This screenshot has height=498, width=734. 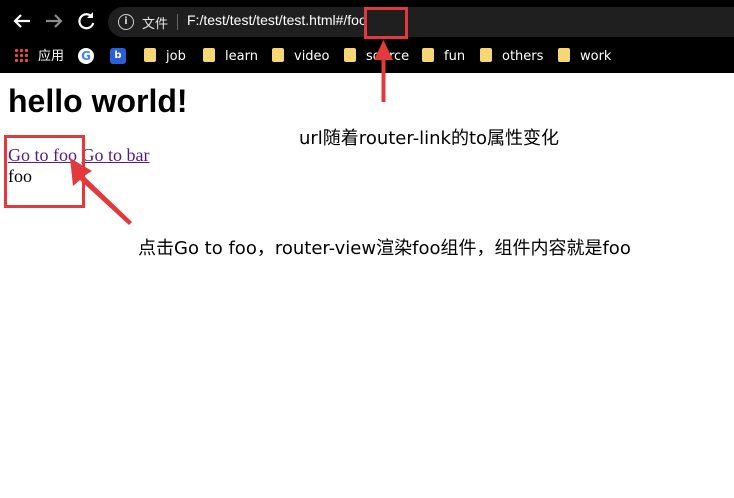 I want to click on bookmark-label: others, so click(x=523, y=56).